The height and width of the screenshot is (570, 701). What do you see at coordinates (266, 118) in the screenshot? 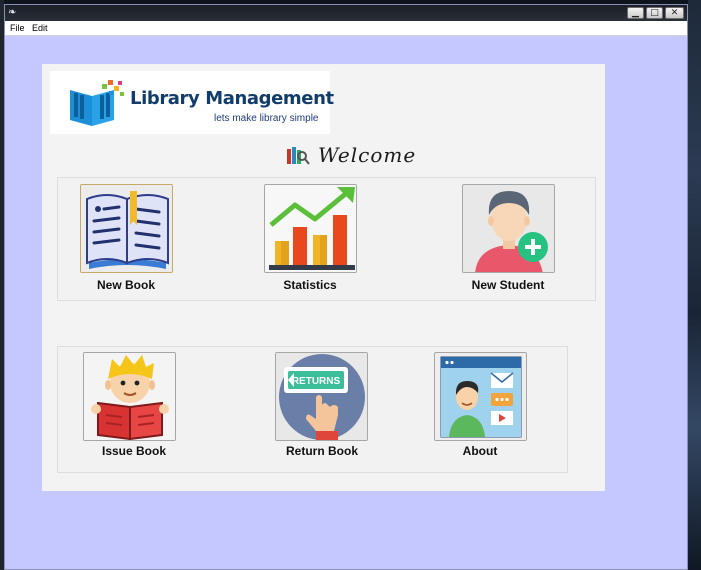
I see `logo-tagline: lets make library simple` at bounding box center [266, 118].